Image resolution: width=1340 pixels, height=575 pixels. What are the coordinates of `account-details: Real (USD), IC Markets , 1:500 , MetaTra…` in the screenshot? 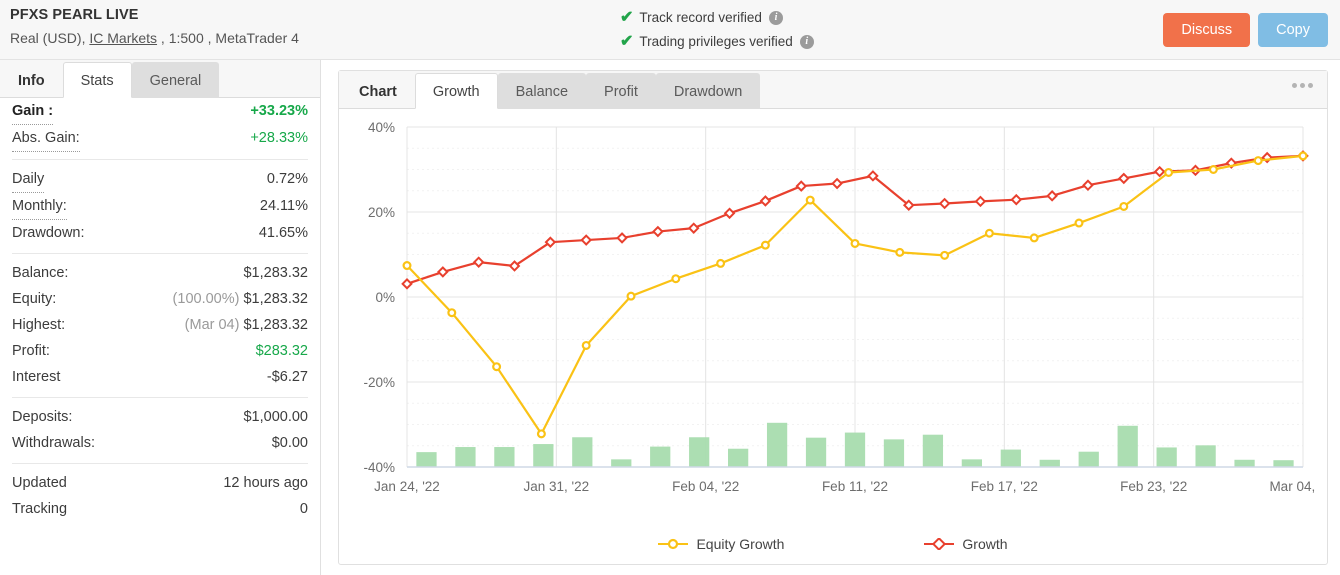 It's located at (154, 38).